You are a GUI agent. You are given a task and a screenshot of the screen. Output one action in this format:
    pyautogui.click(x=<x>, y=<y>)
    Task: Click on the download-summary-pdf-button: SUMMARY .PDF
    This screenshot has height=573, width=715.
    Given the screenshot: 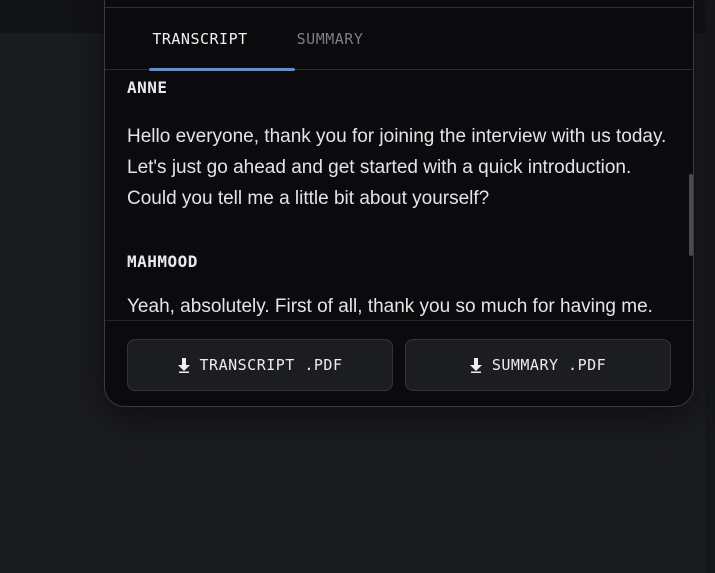 What is the action you would take?
    pyautogui.click(x=538, y=365)
    